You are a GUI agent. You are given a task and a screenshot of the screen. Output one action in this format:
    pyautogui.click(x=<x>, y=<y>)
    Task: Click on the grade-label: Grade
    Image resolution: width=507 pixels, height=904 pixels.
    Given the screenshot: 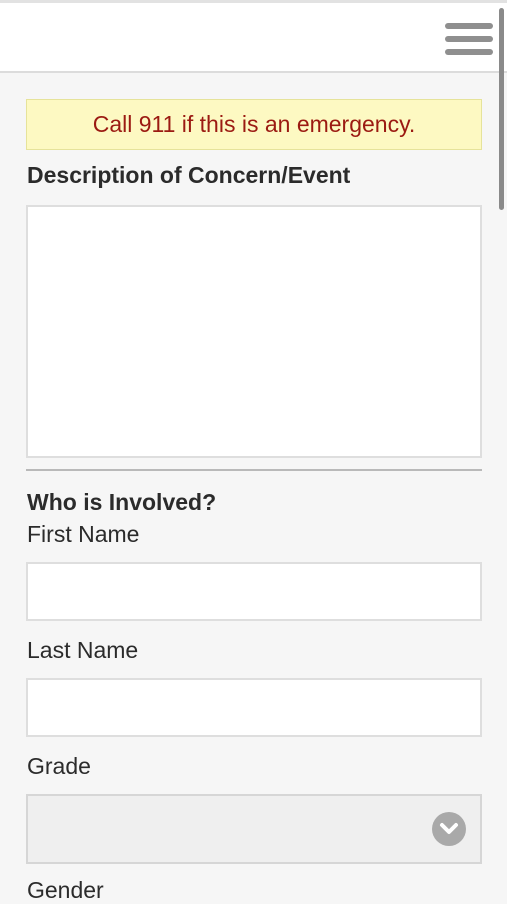 What is the action you would take?
    pyautogui.click(x=59, y=766)
    